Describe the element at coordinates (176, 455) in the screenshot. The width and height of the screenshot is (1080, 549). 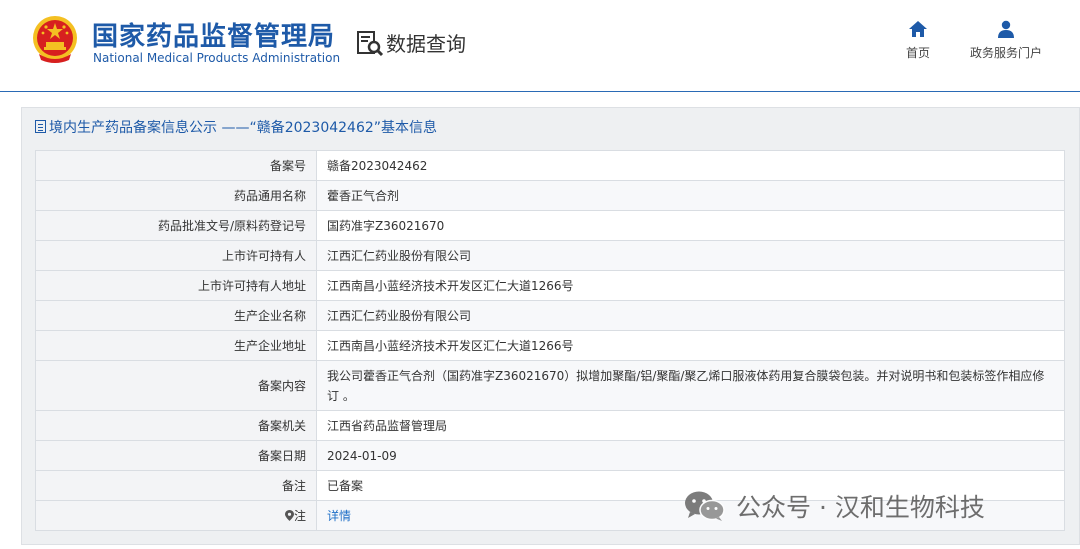
I see `row-label: 备案日期` at that location.